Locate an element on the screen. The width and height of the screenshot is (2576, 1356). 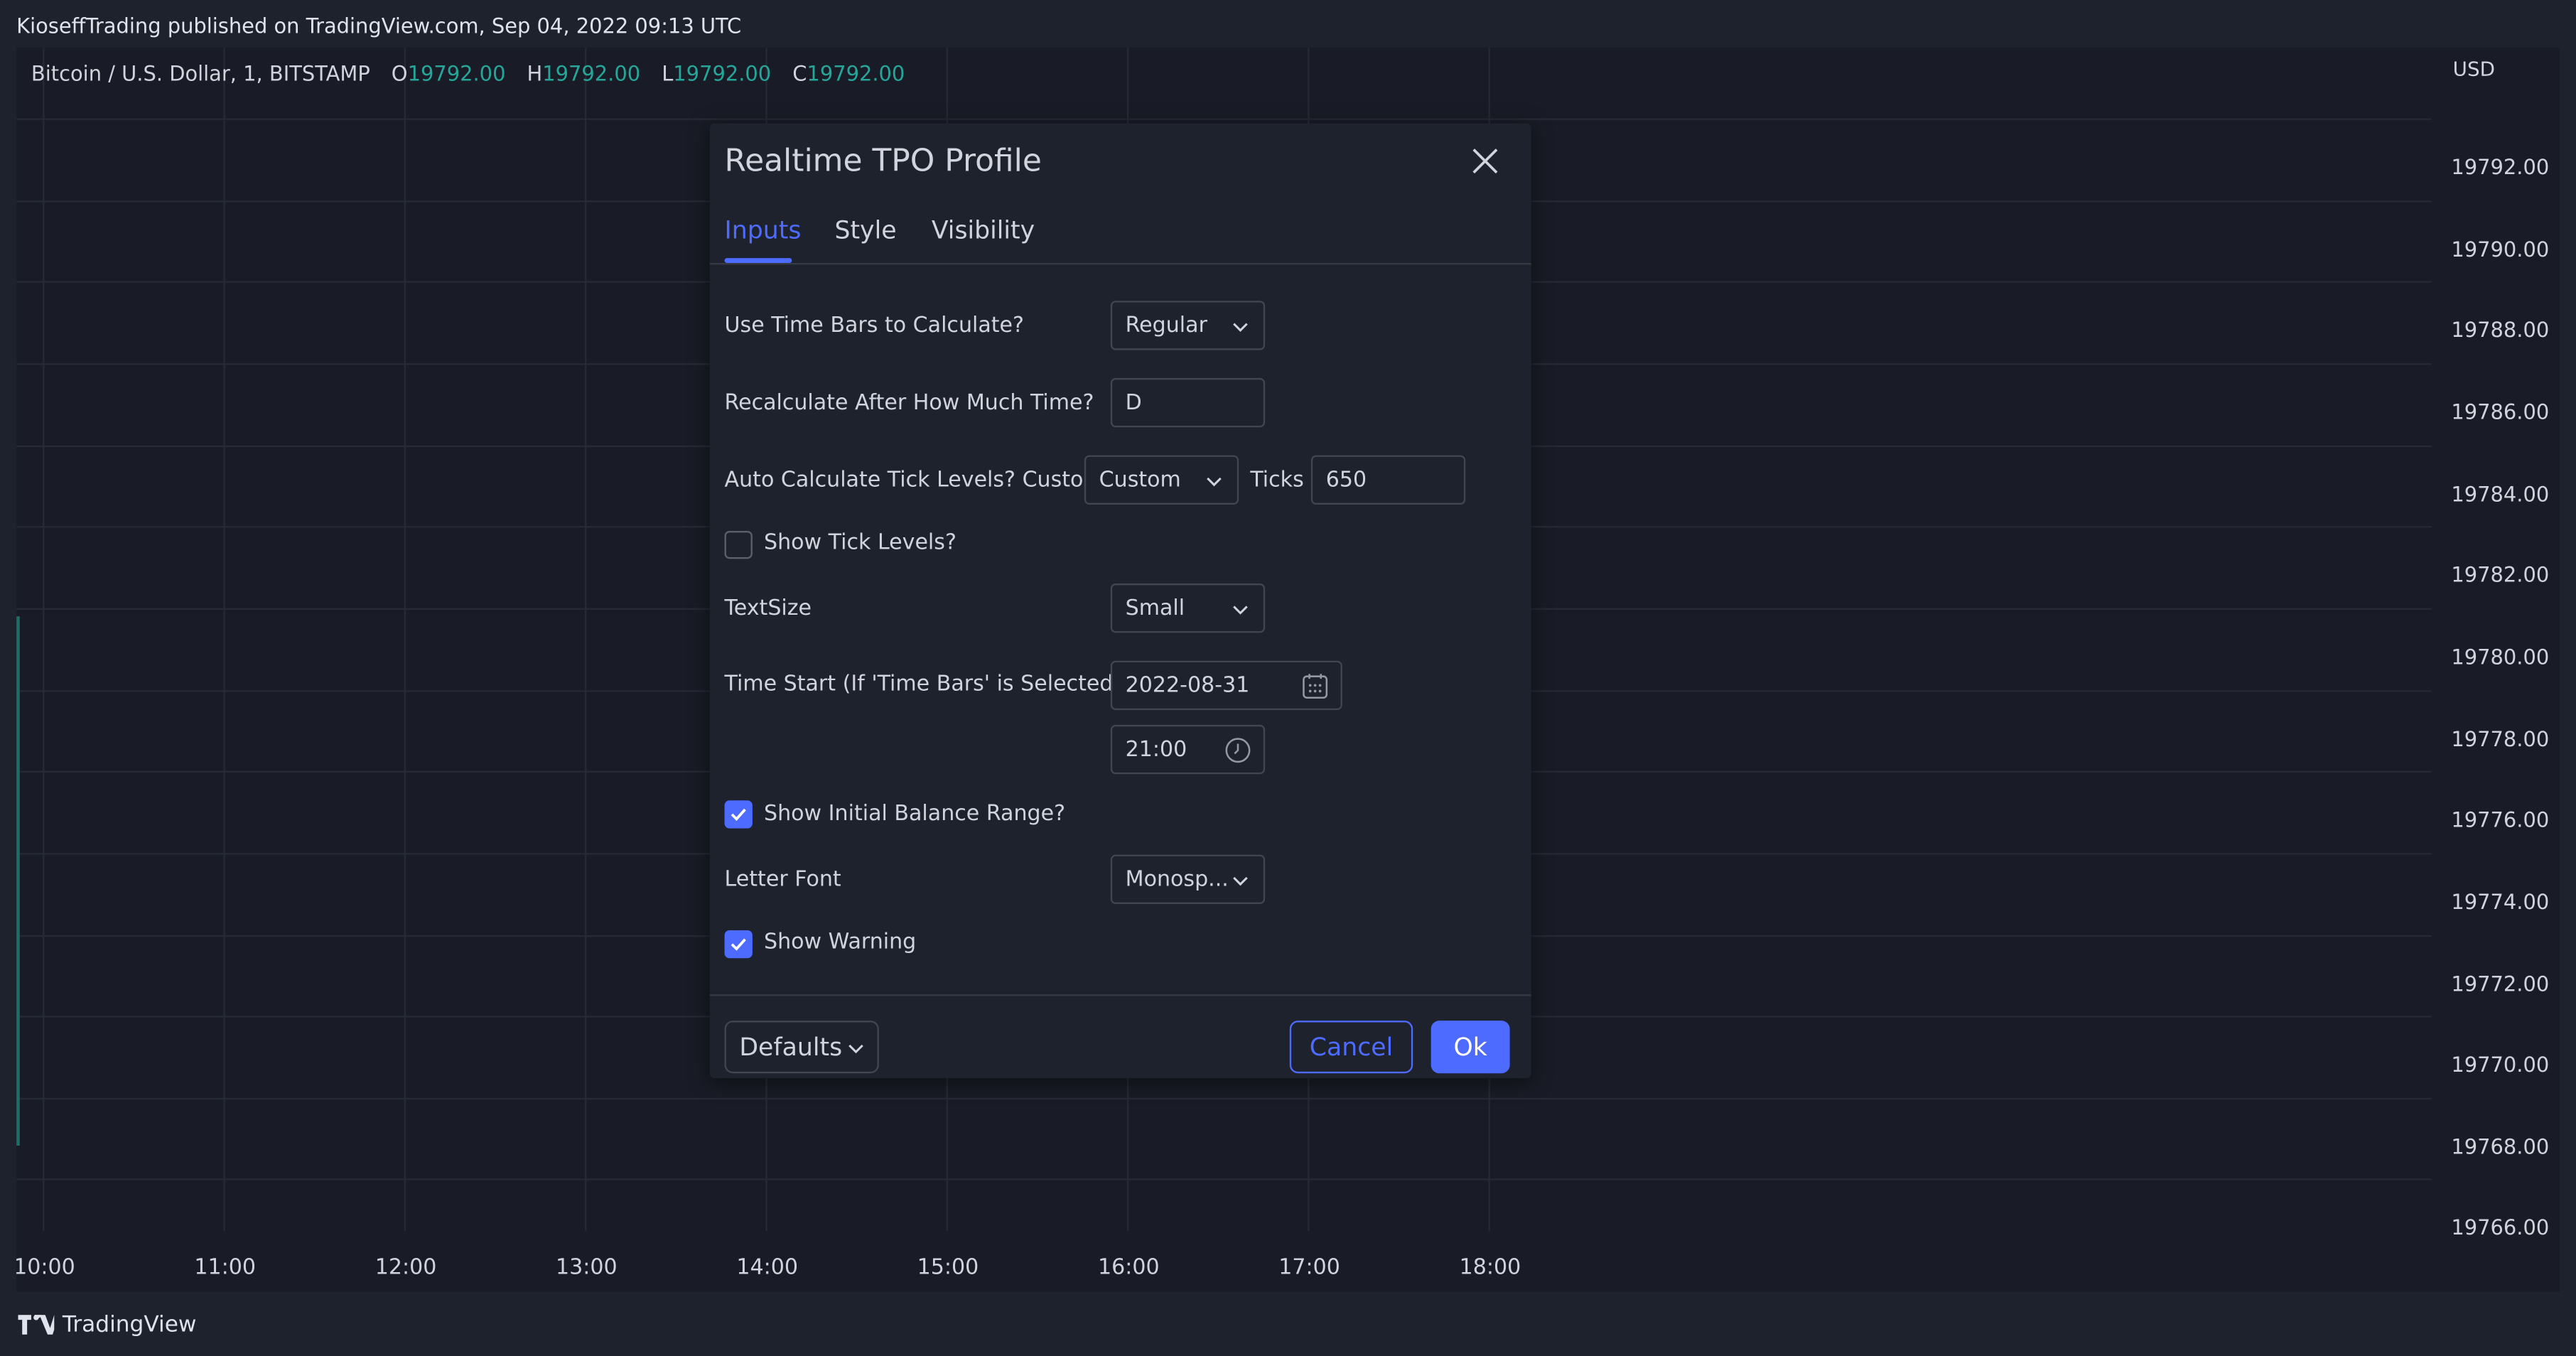
time-start-label: Time Start (If 'Time Bars' is Selected) is located at coordinates (923, 684).